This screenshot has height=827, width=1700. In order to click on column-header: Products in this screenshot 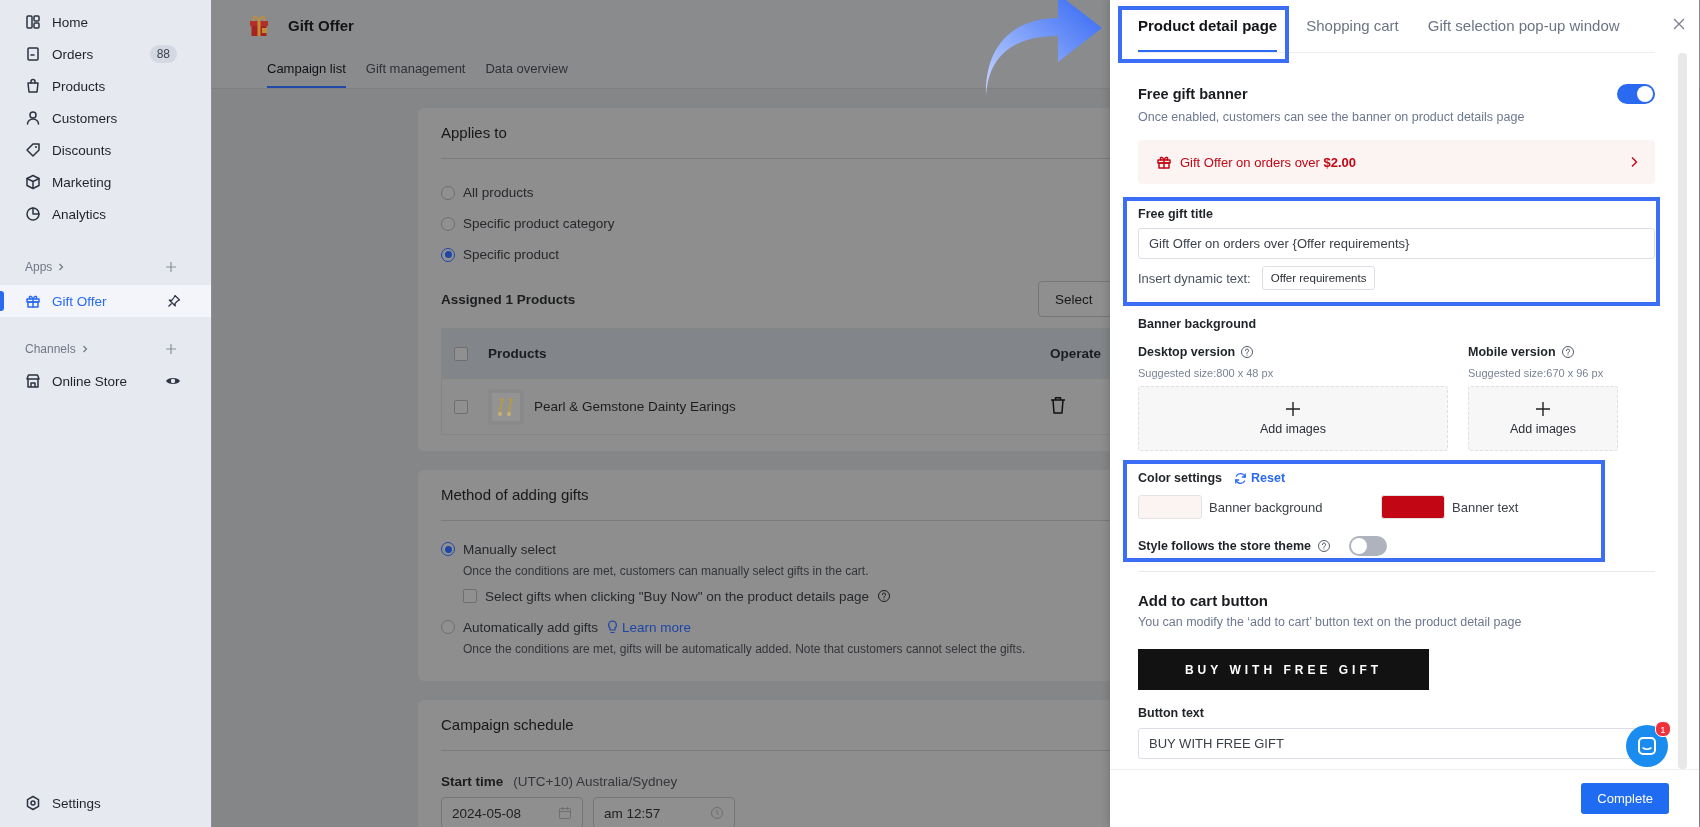, I will do `click(518, 353)`.